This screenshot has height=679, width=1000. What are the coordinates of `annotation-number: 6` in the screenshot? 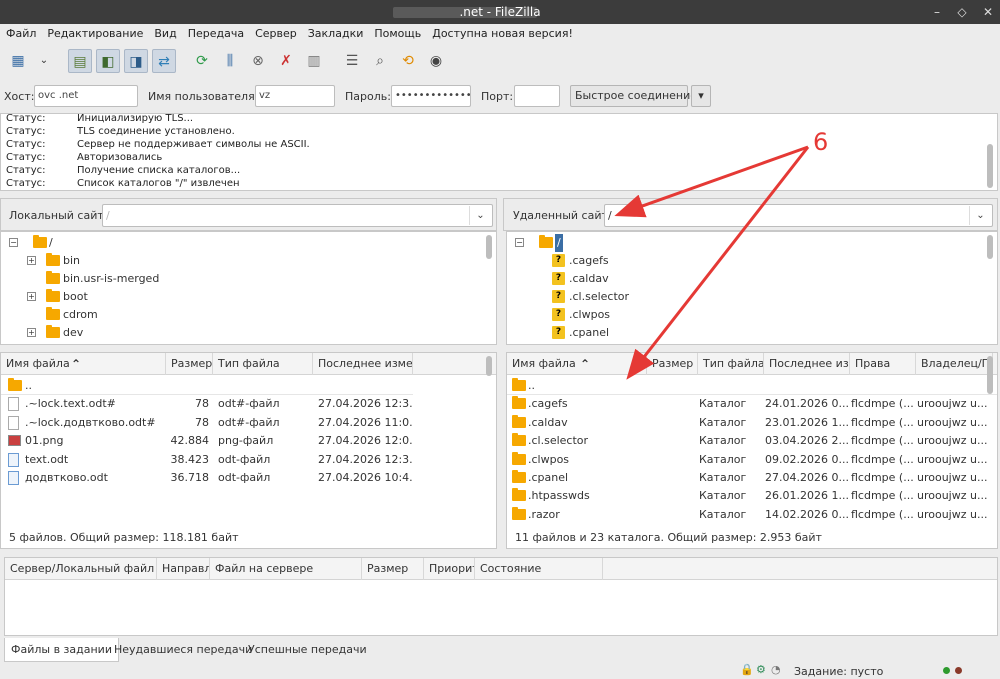 It's located at (821, 142).